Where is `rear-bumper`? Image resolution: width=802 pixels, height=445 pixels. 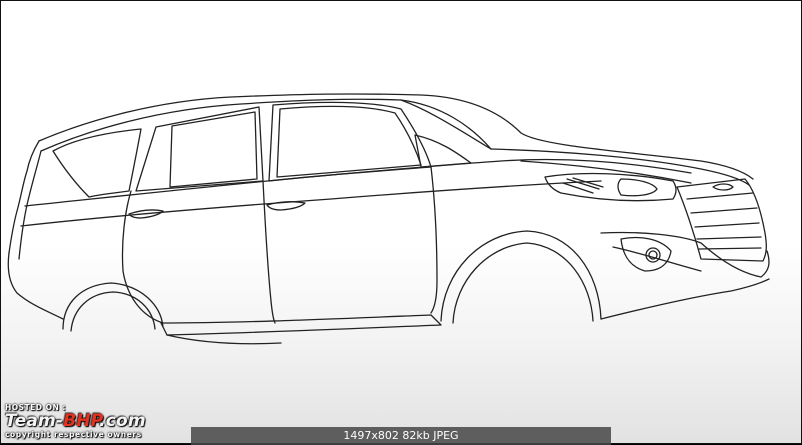 rear-bumper is located at coordinates (35, 286).